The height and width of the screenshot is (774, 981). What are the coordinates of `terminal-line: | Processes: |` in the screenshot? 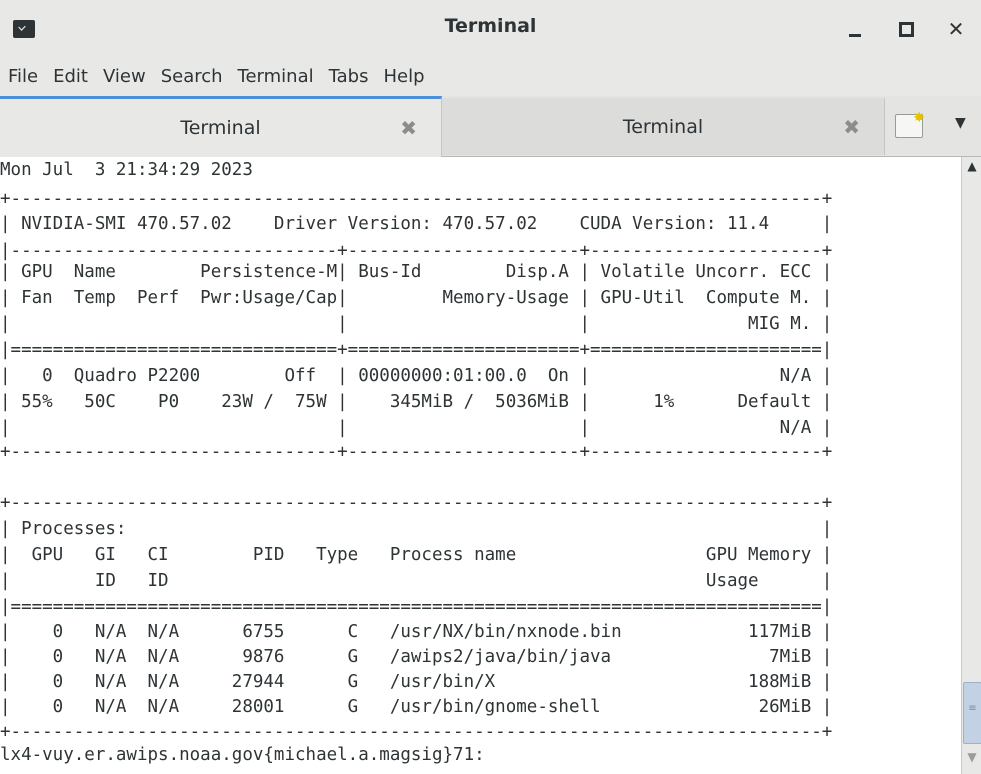 It's located at (416, 529).